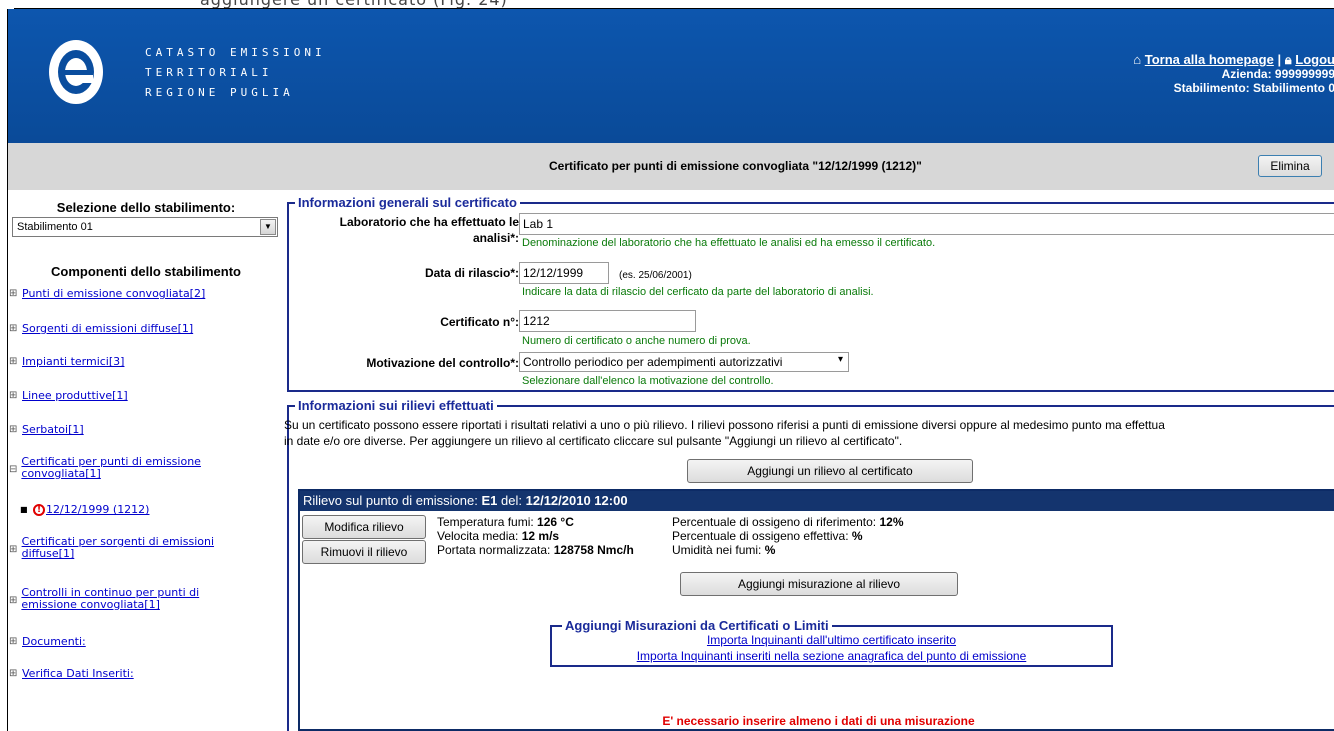 This screenshot has width=1334, height=731. Describe the element at coordinates (396, 405) in the screenshot. I see `surveys-legend: Informazioni sui rilievi effettuati` at that location.